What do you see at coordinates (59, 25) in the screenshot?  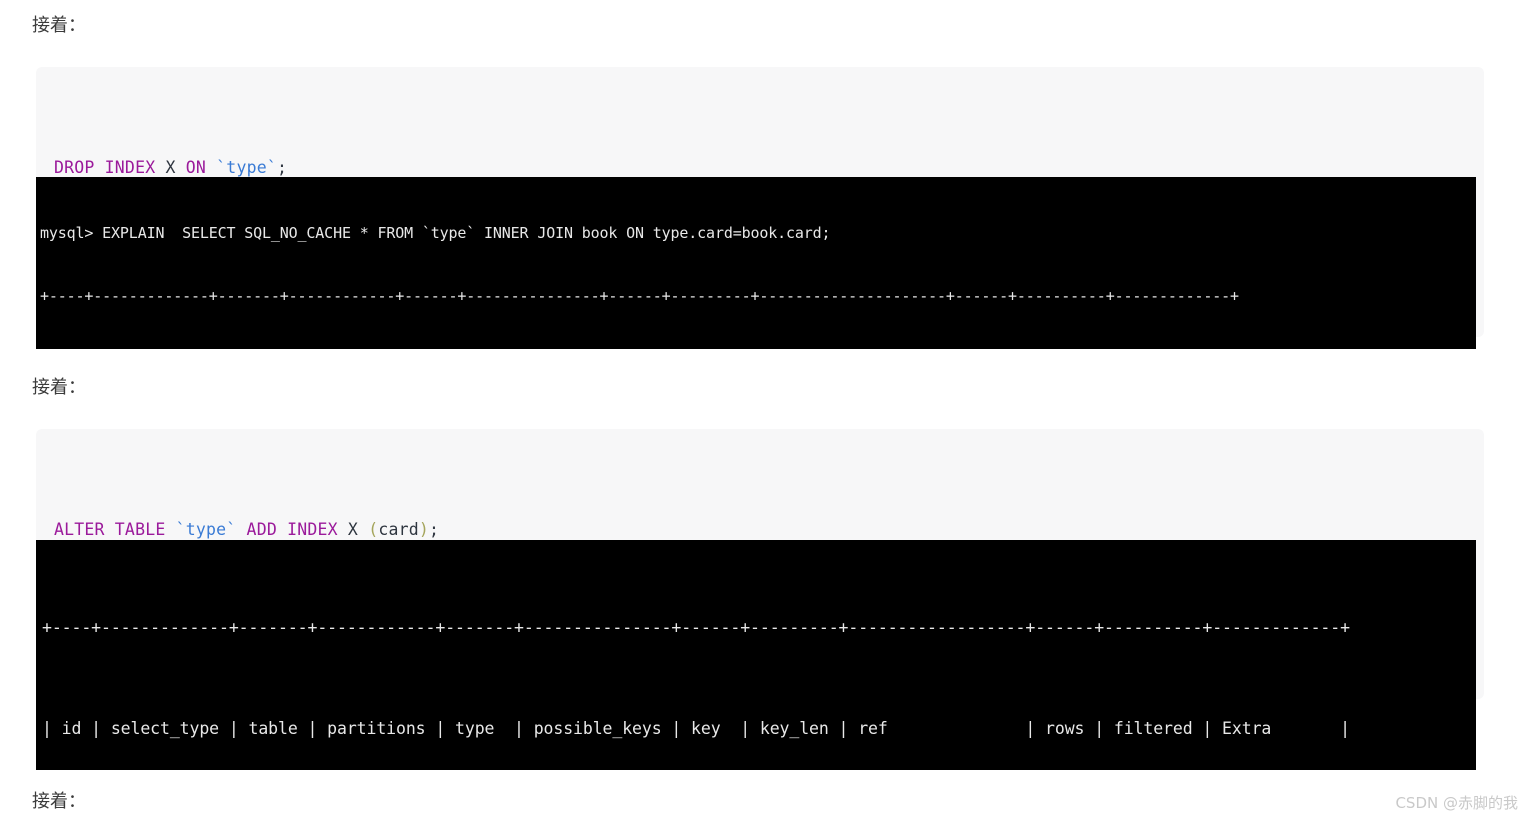 I see `paragraph-text-1: 接着：` at bounding box center [59, 25].